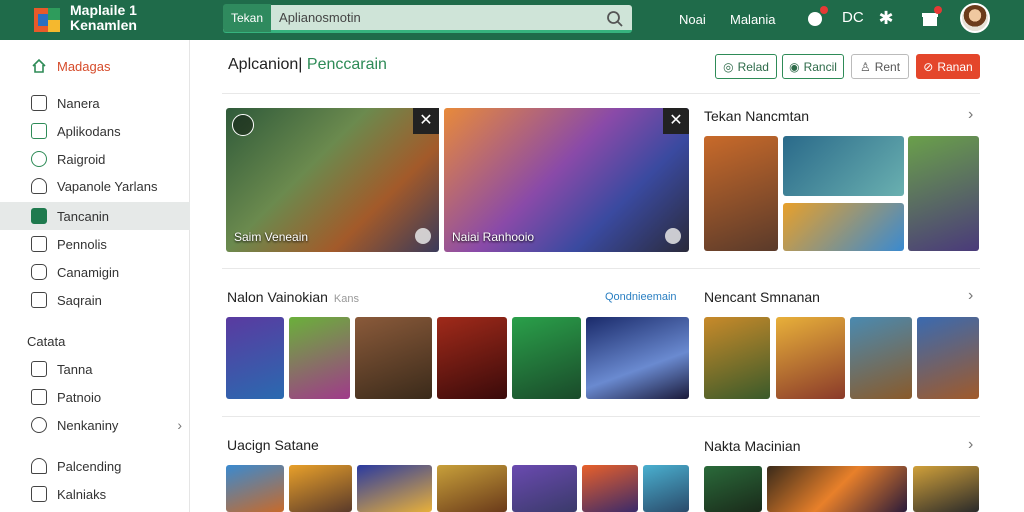  What do you see at coordinates (641, 297) in the screenshot?
I see `see-all-link: Qondnieemain` at bounding box center [641, 297].